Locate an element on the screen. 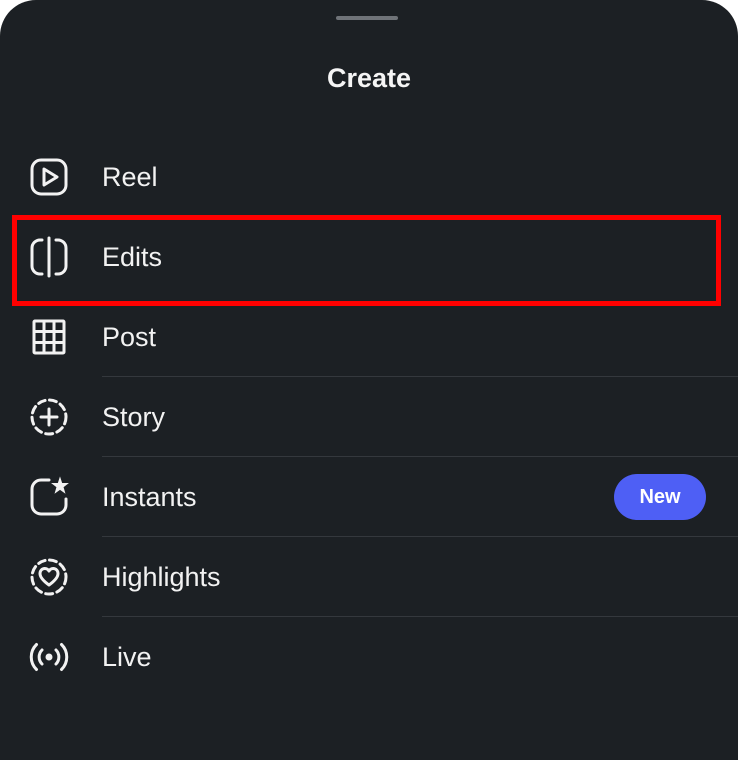  menu-item-label: Reel is located at coordinates (130, 177).